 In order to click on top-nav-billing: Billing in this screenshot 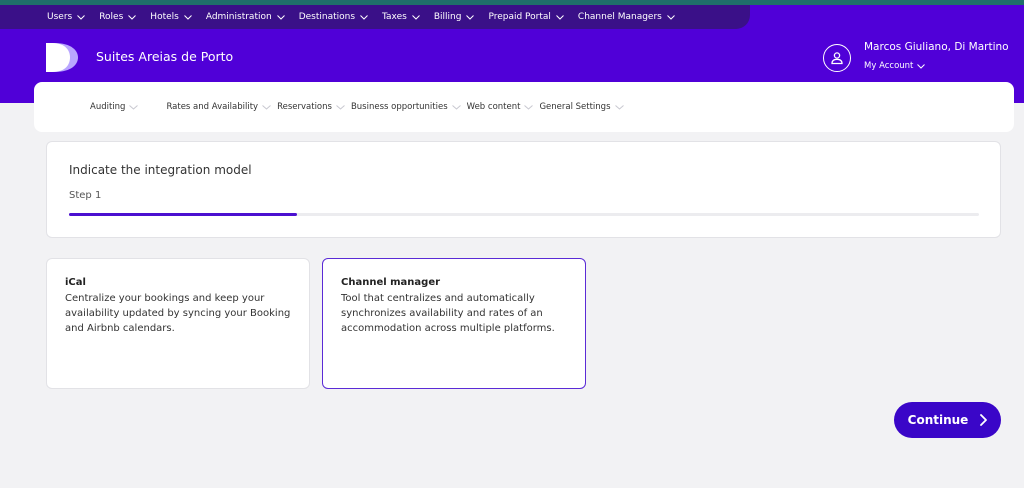, I will do `click(454, 17)`.